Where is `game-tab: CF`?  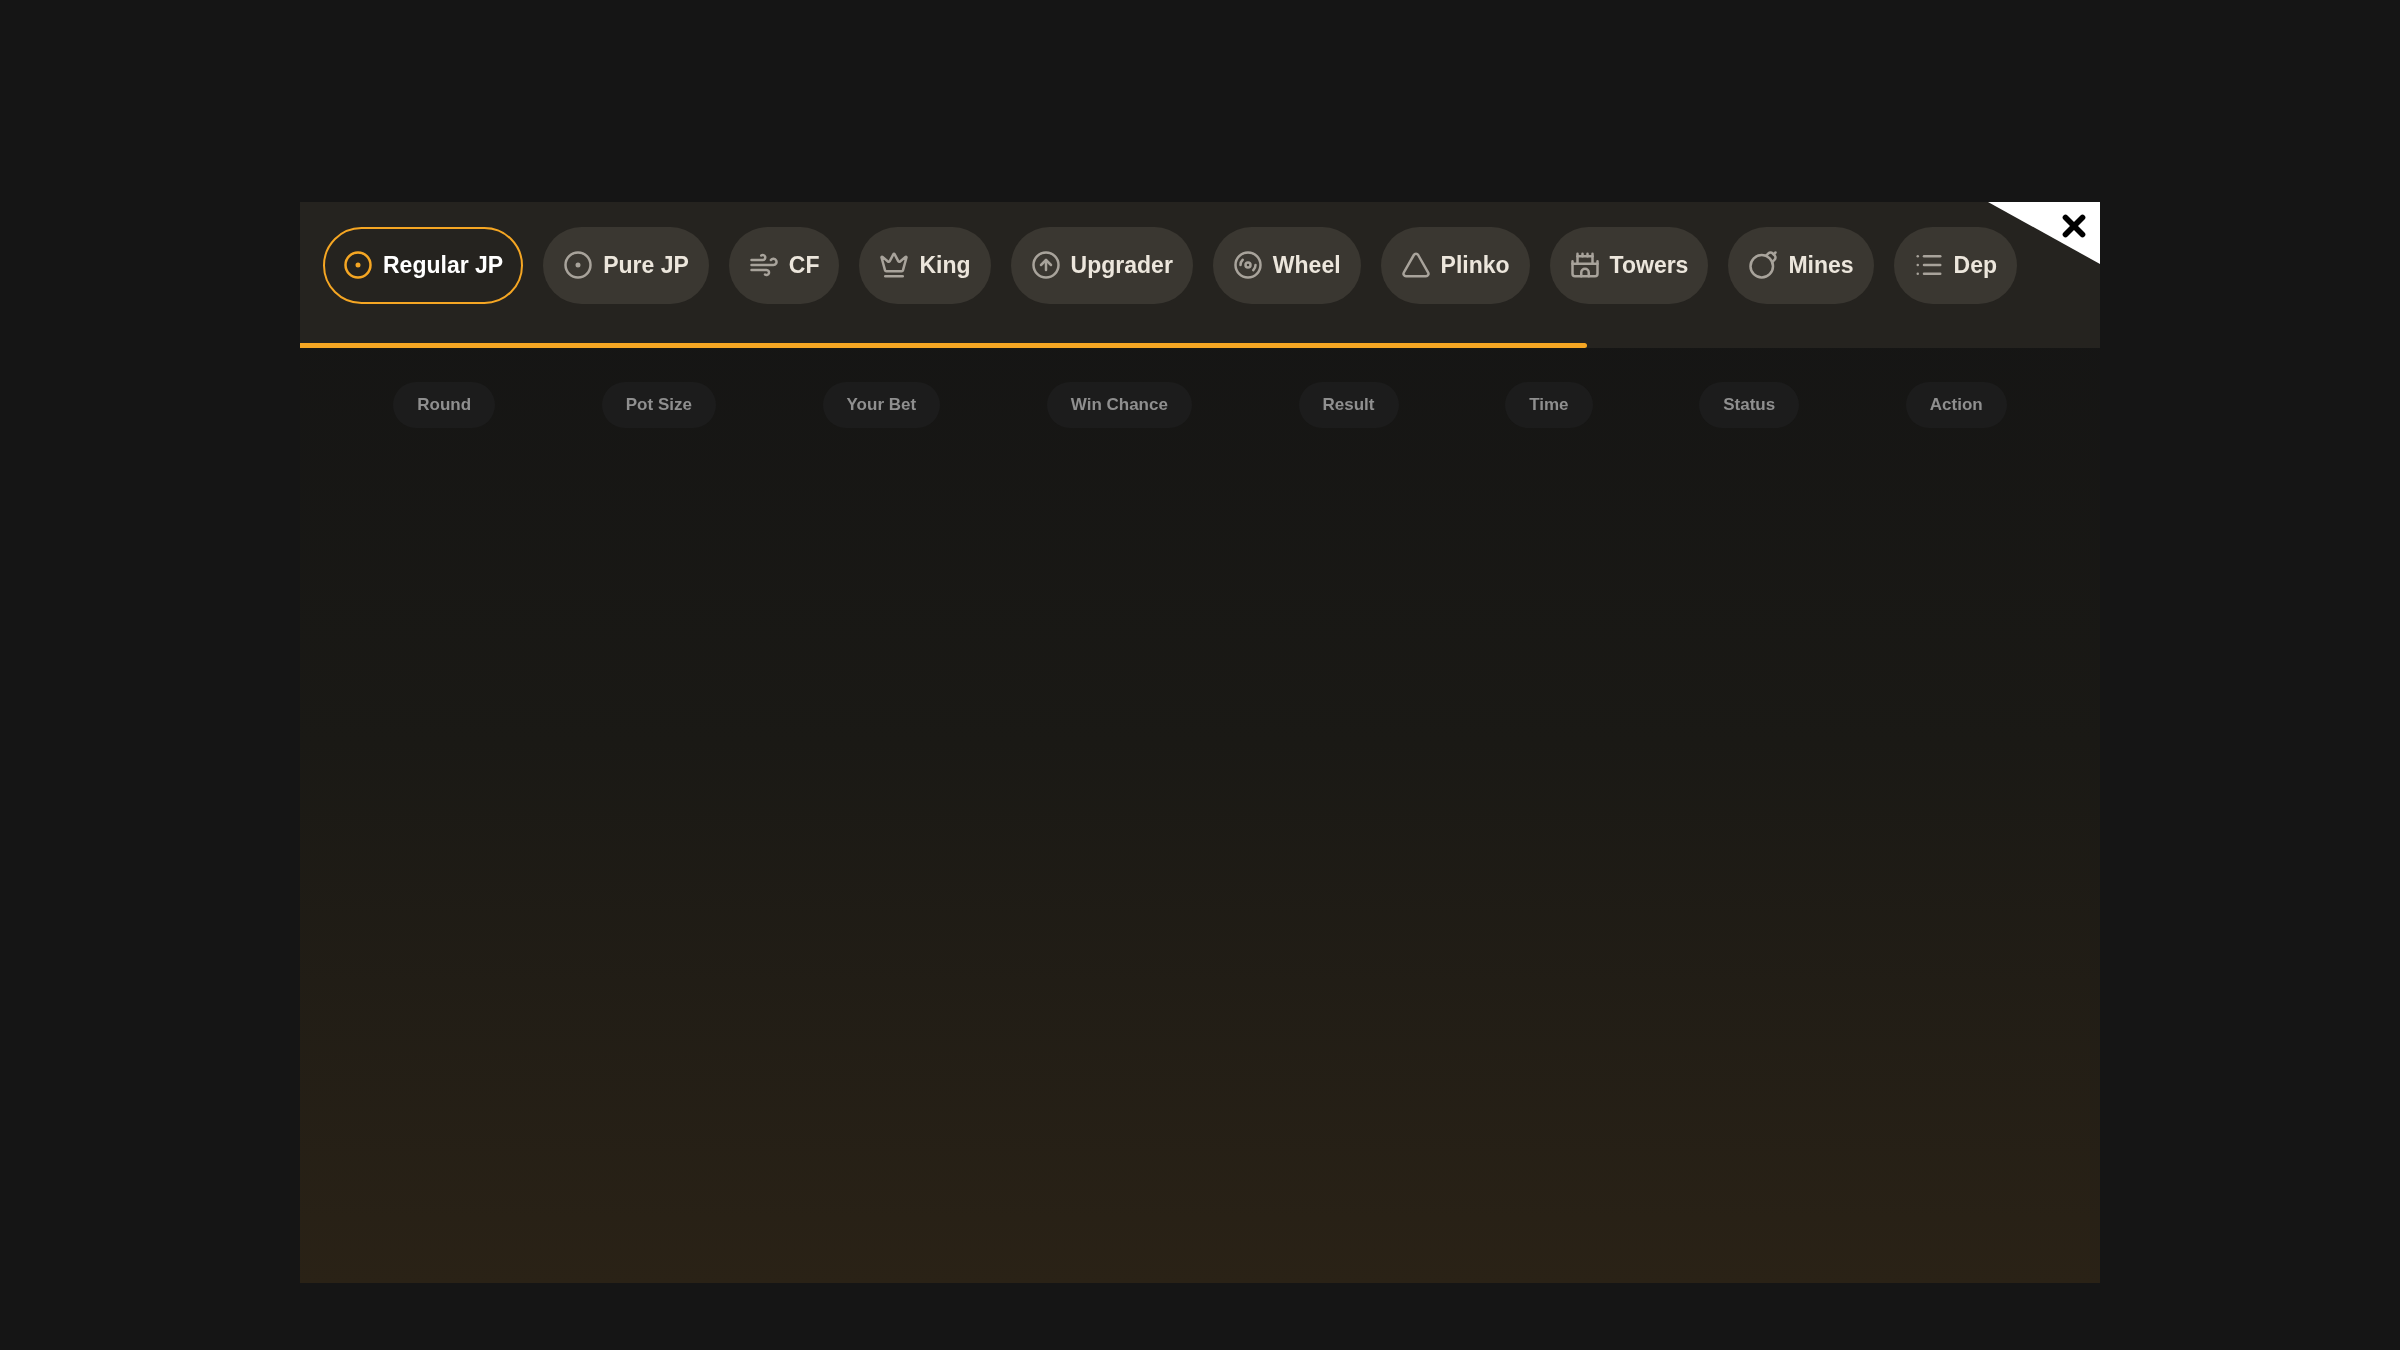 game-tab: CF is located at coordinates (784, 265).